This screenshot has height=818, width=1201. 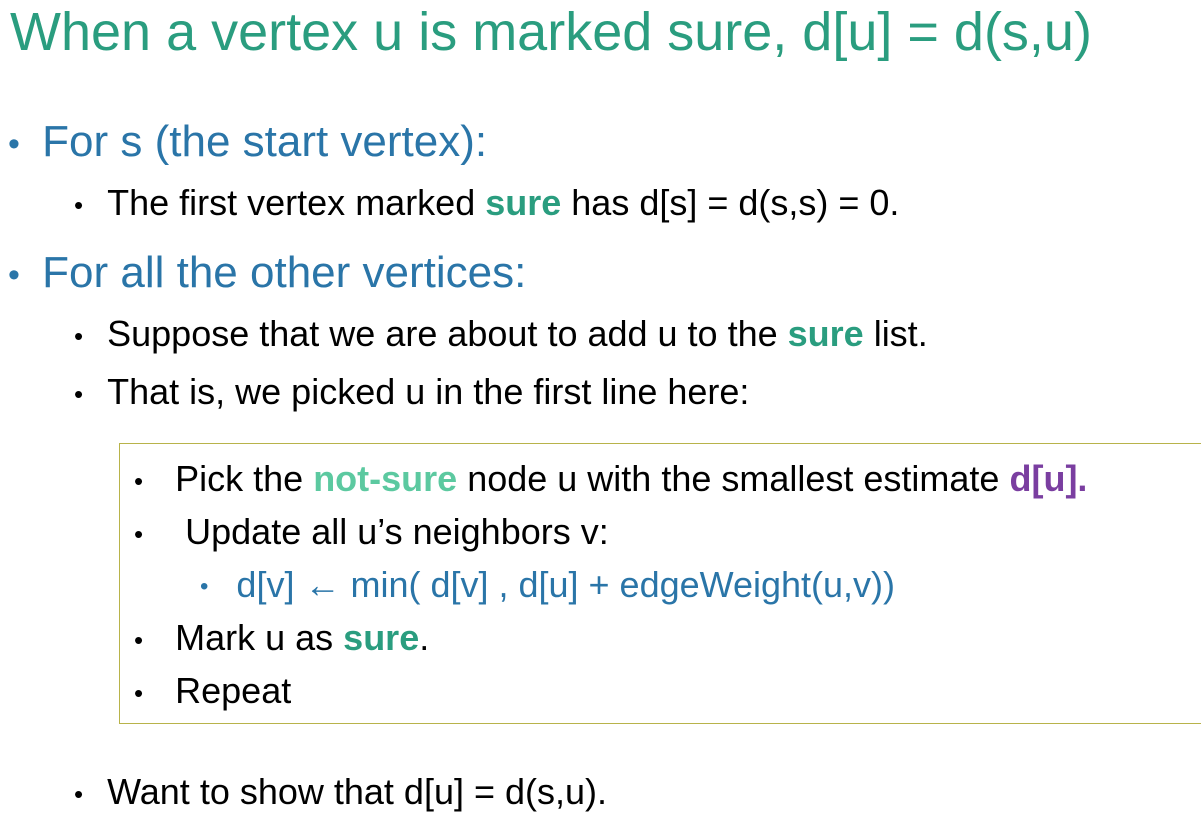 I want to click on algo-step2: • Update all u’s neighbors v:, so click(x=371, y=533).